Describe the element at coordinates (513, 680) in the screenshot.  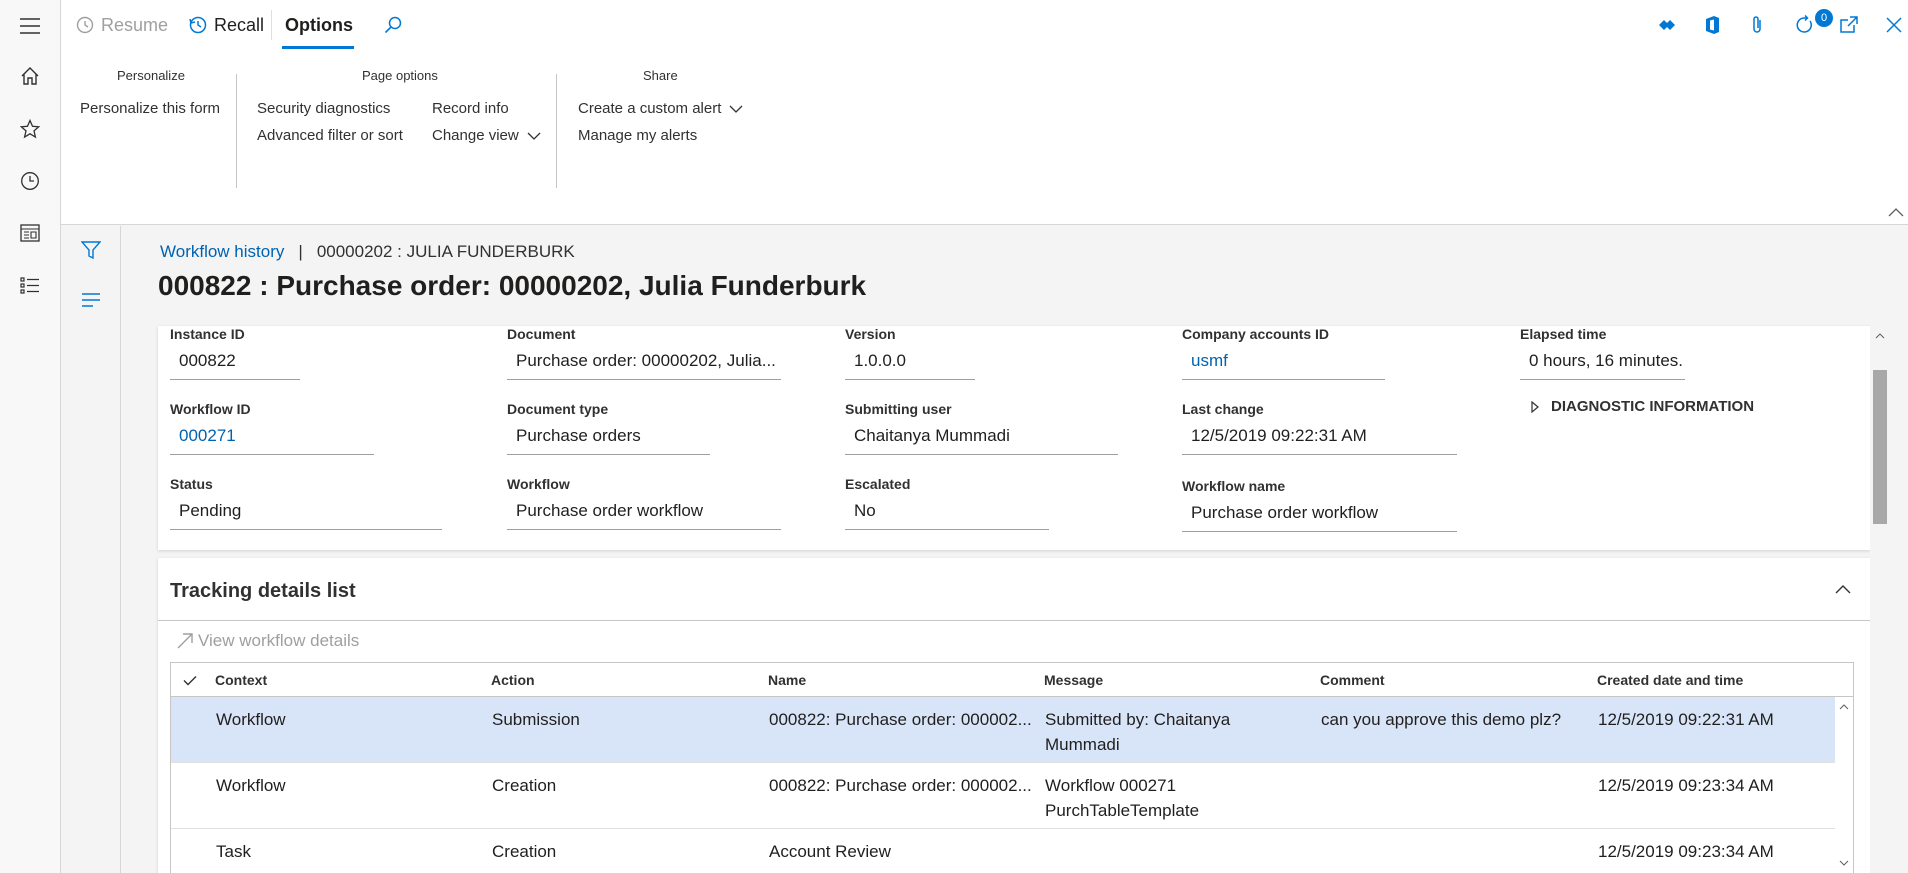
I see `column-header-action: Action` at that location.